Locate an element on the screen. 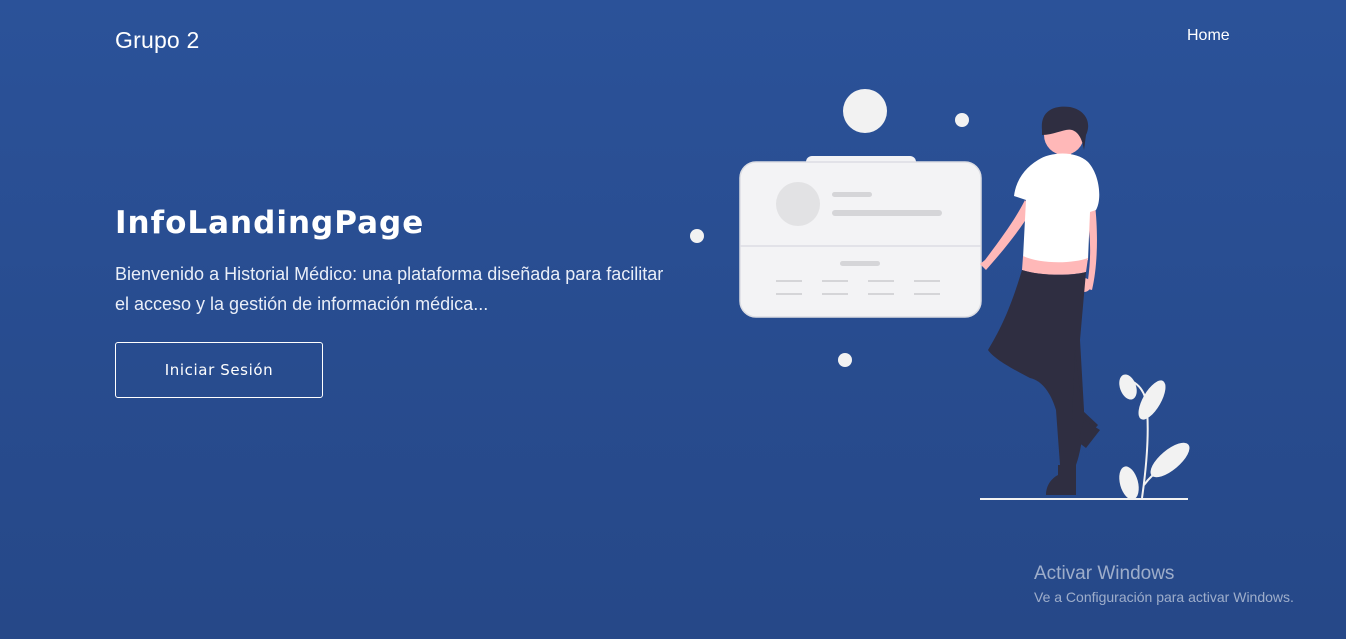 The image size is (1346, 639). plant-icon is located at coordinates (1154, 437).